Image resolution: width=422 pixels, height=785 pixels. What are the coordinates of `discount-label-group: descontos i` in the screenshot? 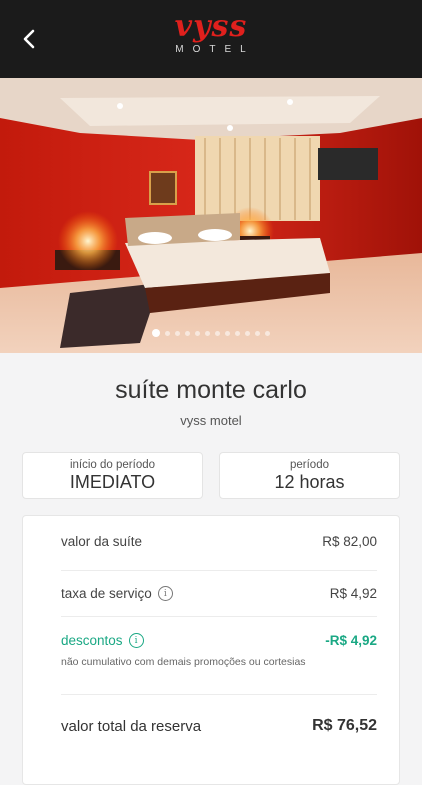 It's located at (102, 640).